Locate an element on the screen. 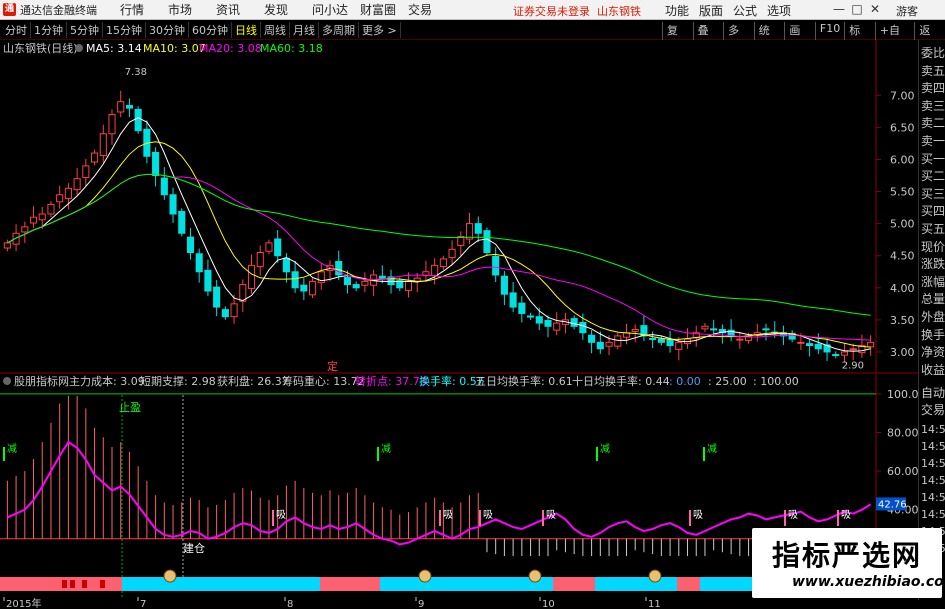 Image resolution: width=945 pixels, height=609 pixels. period-tab-0: 分时 is located at coordinates (16, 30).